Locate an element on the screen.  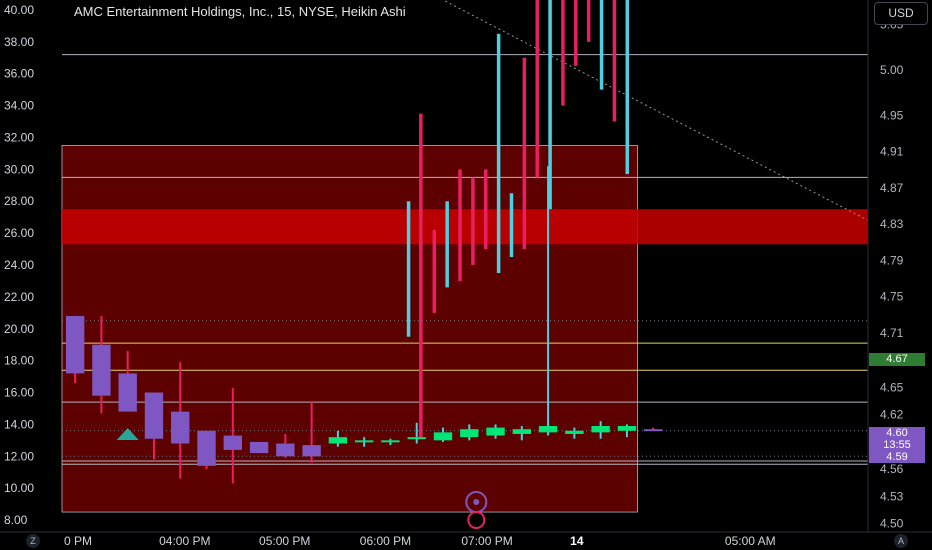
zoom-toggle-button: Z is located at coordinates (33, 541).